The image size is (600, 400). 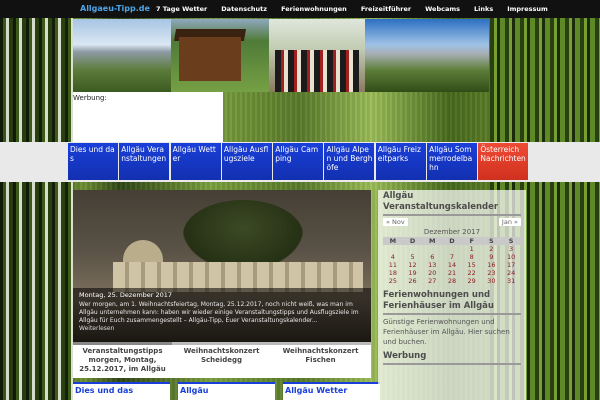 What do you see at coordinates (452, 358) in the screenshot?
I see `ad-widget-title: Werbung` at bounding box center [452, 358].